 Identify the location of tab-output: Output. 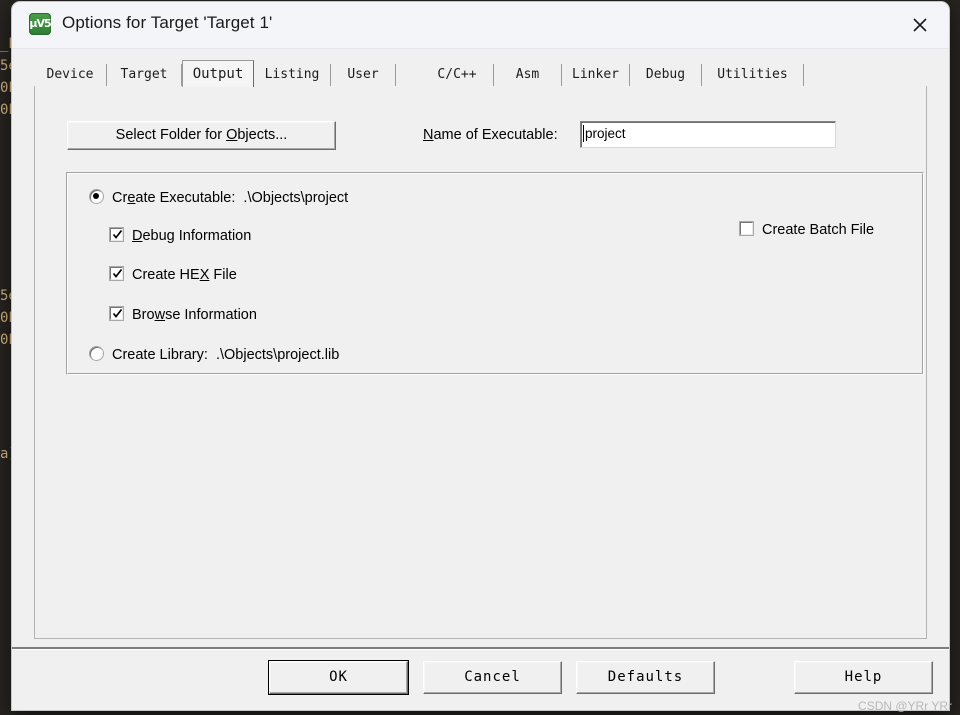
(218, 73).